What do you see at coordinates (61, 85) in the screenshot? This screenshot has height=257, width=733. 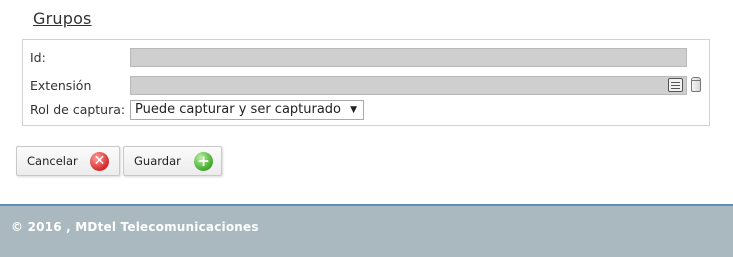 I see `extension-label: Extensión` at bounding box center [61, 85].